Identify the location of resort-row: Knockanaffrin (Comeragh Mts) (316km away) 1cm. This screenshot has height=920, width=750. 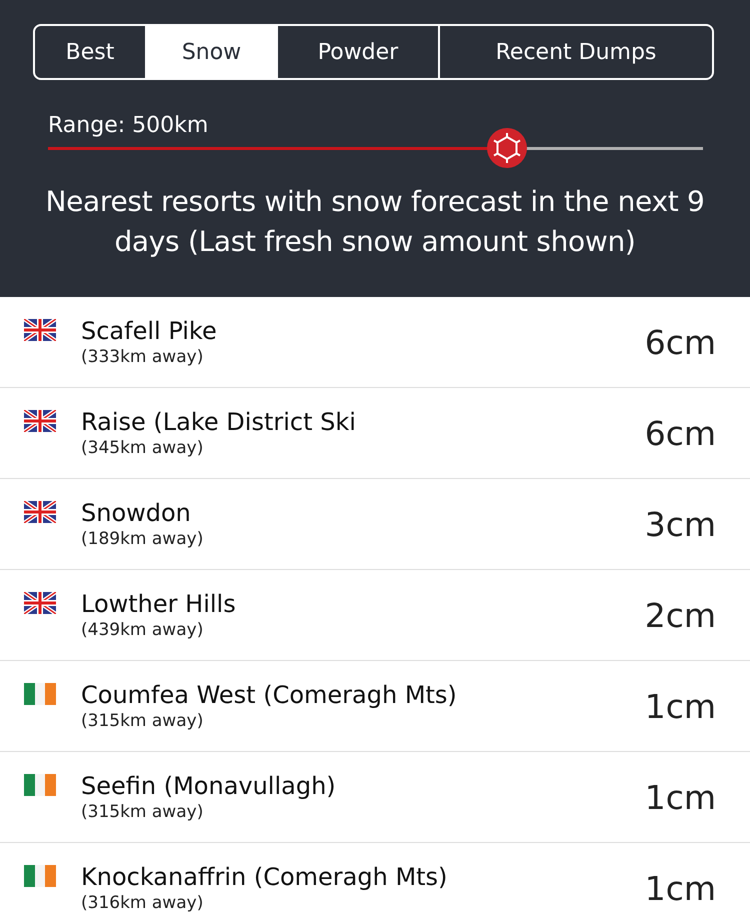
(375, 881).